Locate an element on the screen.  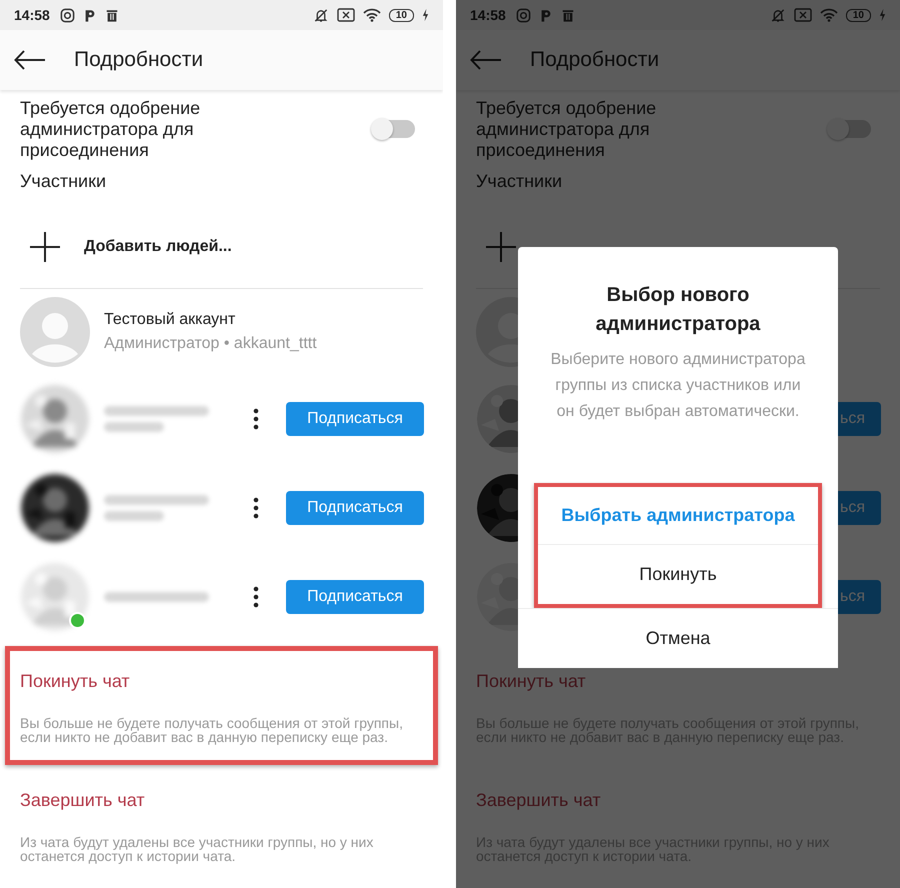
action-description: Из чата будут удалены все участники группы, но у них останется доступ к истории чата. is located at coordinates (197, 849).